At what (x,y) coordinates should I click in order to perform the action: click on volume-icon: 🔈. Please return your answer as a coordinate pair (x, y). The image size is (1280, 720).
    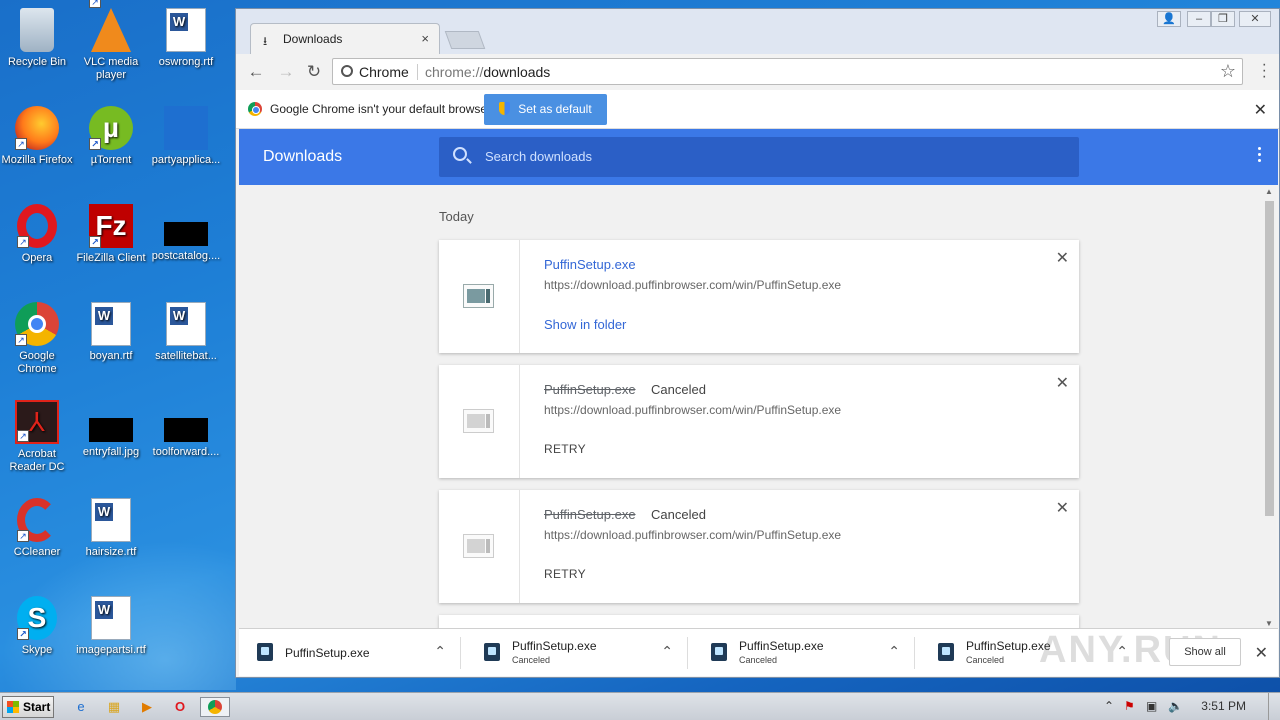
    Looking at the image, I should click on (1175, 706).